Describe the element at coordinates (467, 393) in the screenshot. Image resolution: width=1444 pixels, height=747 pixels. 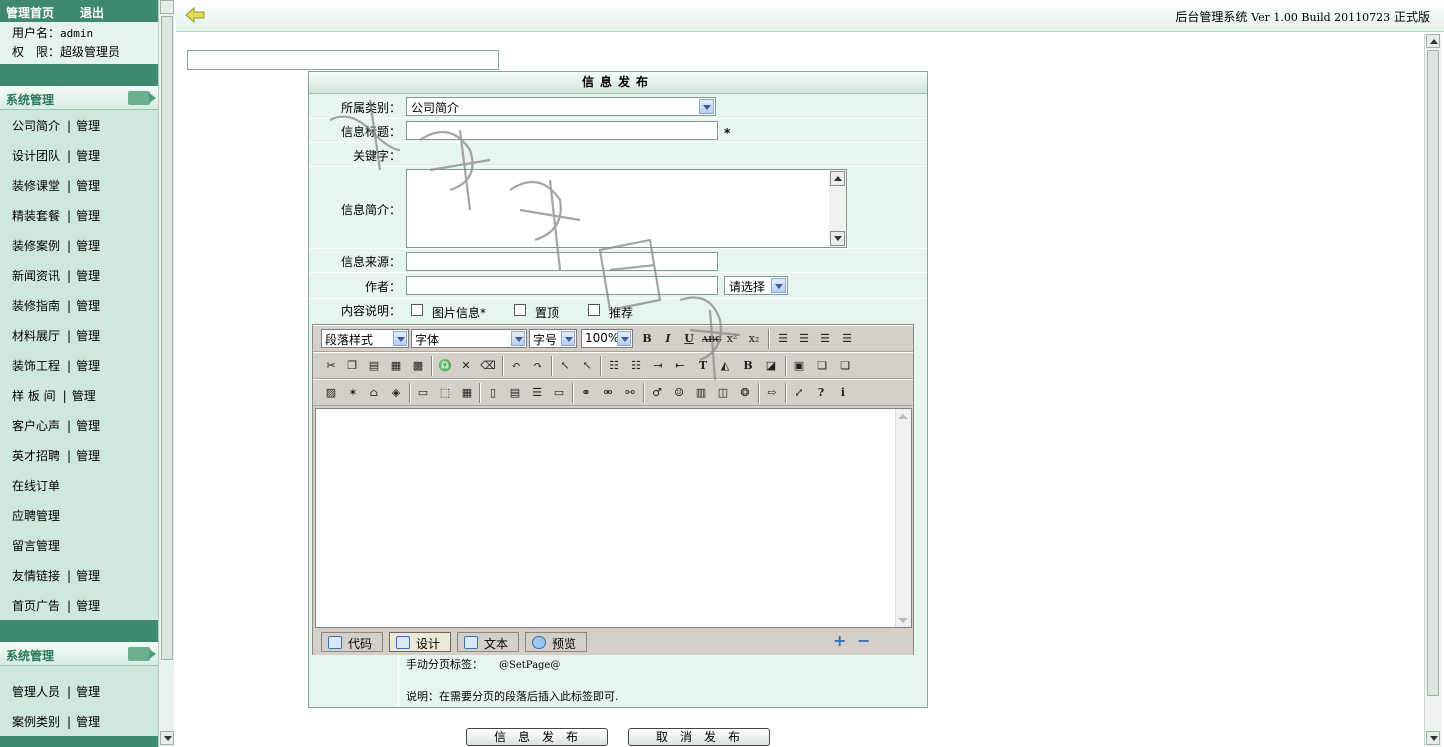
I see `insert-form-icon: ▦` at that location.